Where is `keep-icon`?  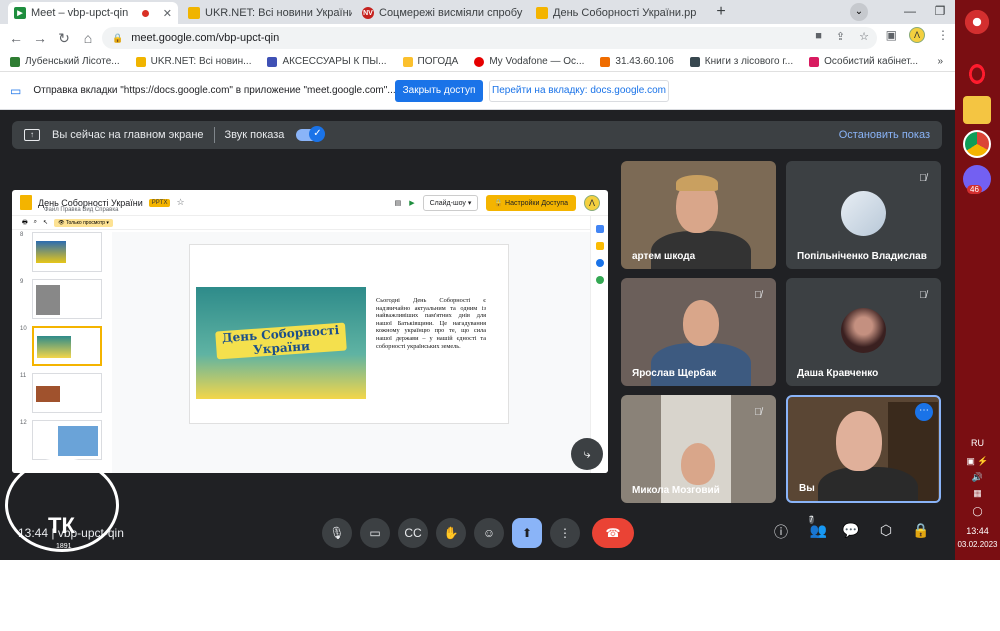 keep-icon is located at coordinates (599, 246).